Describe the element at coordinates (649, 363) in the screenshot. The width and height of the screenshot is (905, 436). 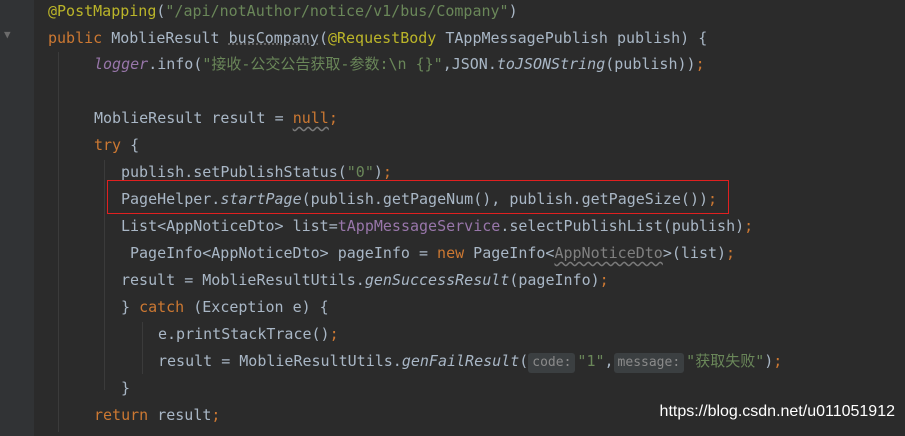
I see `param-hint-message: message:` at that location.